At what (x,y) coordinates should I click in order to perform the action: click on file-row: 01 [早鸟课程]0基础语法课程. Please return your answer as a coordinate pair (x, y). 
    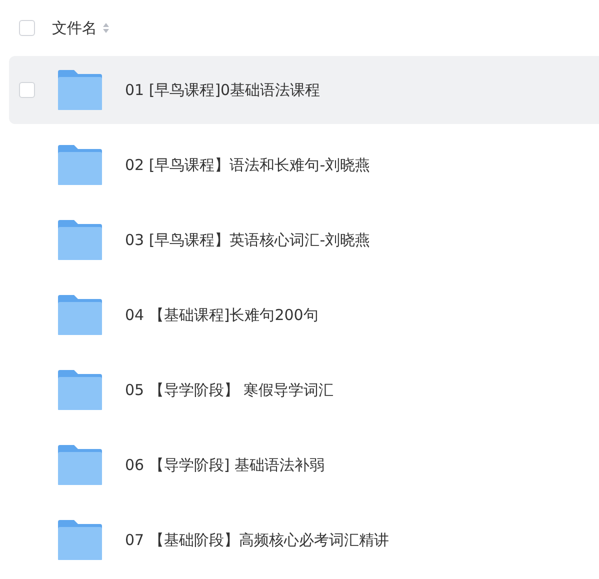
    Looking at the image, I should click on (304, 90).